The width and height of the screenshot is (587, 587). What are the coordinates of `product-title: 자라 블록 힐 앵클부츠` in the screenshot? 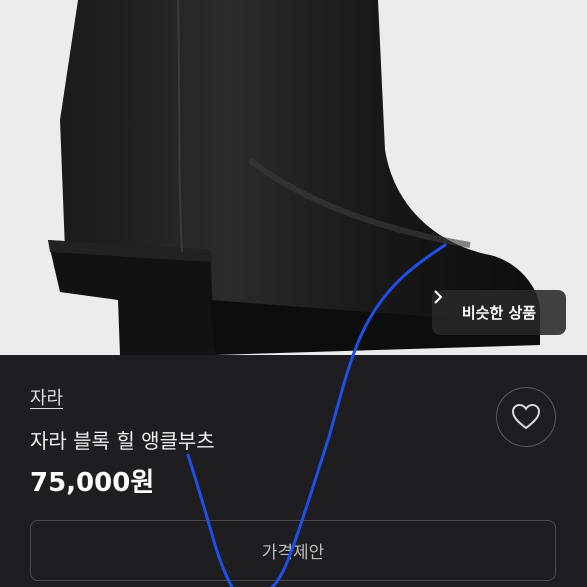 It's located at (122, 441).